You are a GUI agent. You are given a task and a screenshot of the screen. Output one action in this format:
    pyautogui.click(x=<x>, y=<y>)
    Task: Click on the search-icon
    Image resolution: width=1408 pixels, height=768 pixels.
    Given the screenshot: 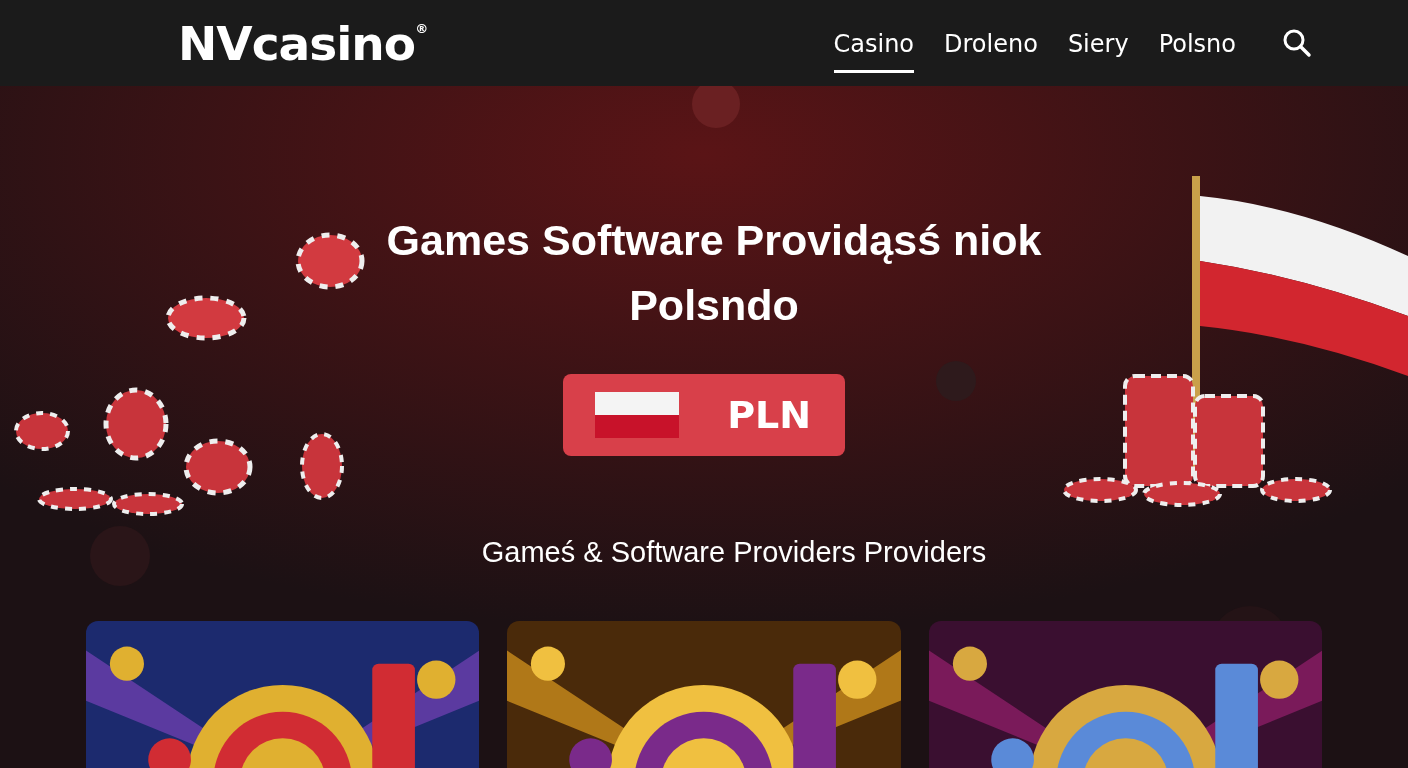 What is the action you would take?
    pyautogui.click(x=1297, y=43)
    